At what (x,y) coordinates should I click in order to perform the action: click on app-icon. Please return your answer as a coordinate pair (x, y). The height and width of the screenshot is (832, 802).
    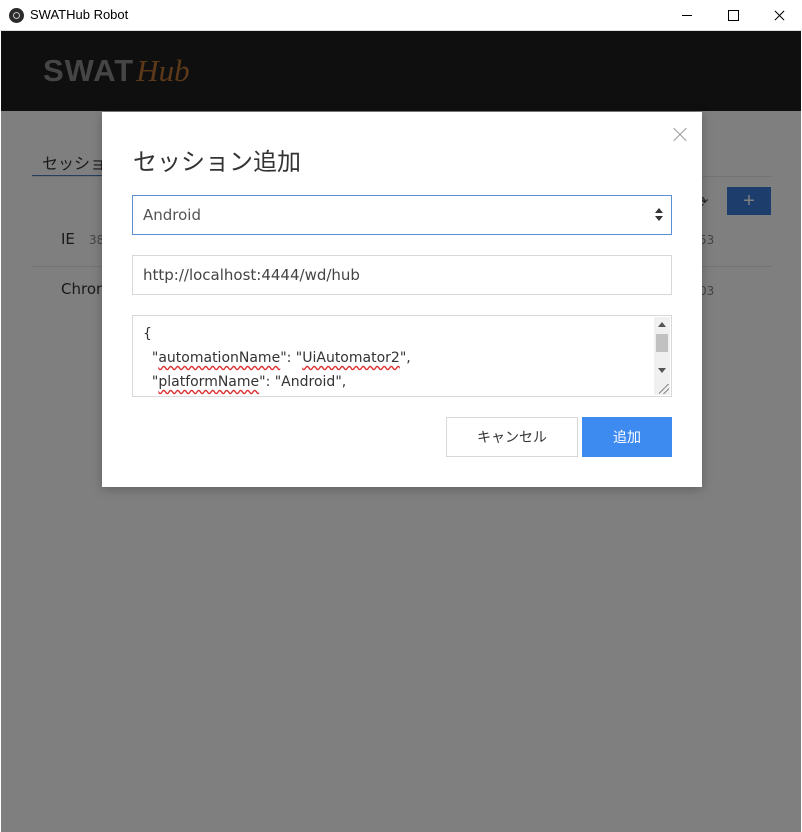
    Looking at the image, I should click on (16, 15).